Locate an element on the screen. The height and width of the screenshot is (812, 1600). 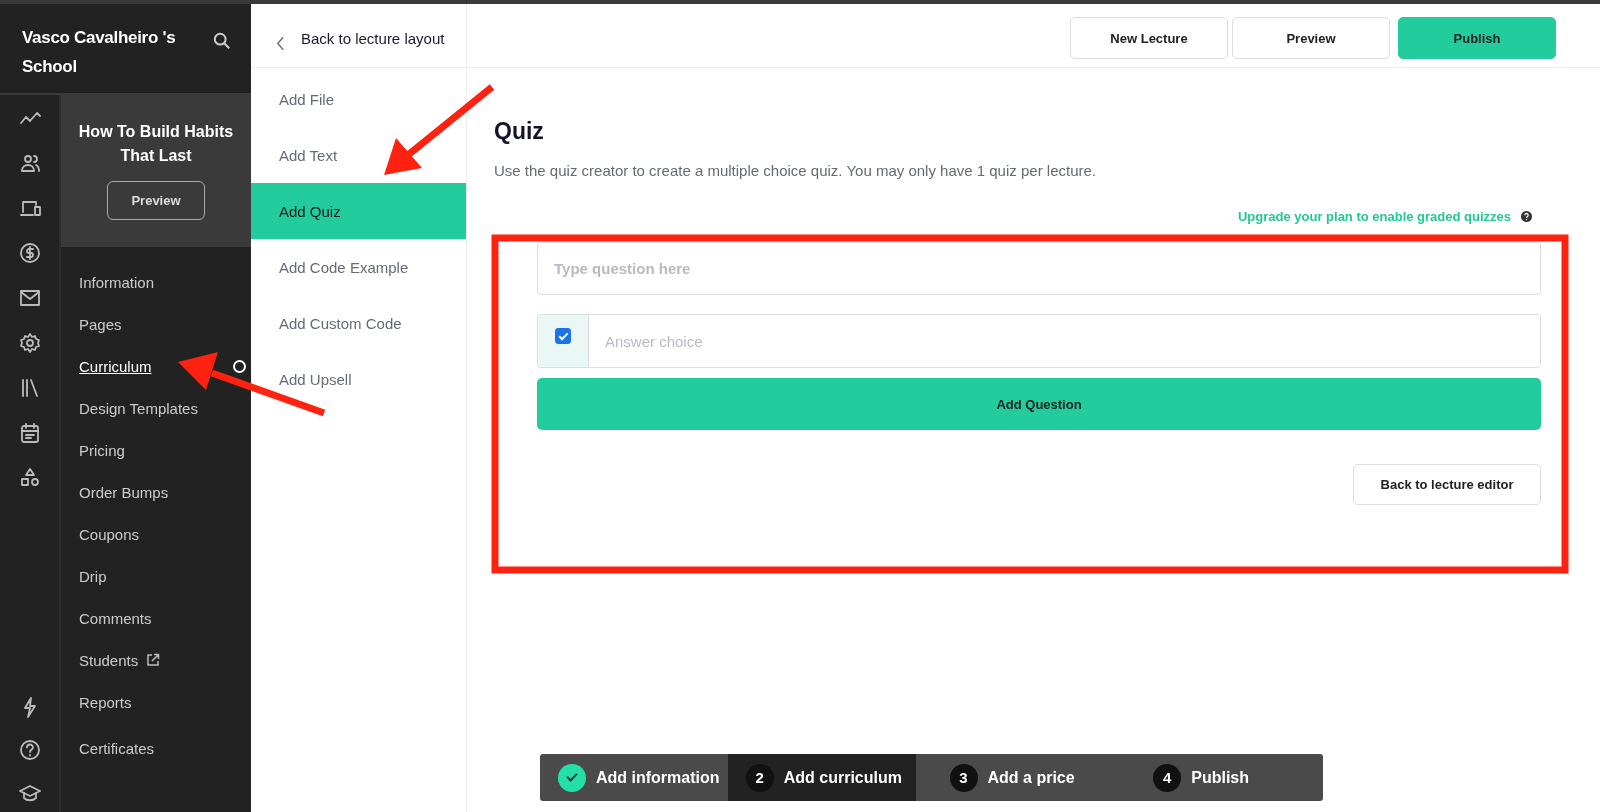
preview-button: Preview is located at coordinates (156, 200).